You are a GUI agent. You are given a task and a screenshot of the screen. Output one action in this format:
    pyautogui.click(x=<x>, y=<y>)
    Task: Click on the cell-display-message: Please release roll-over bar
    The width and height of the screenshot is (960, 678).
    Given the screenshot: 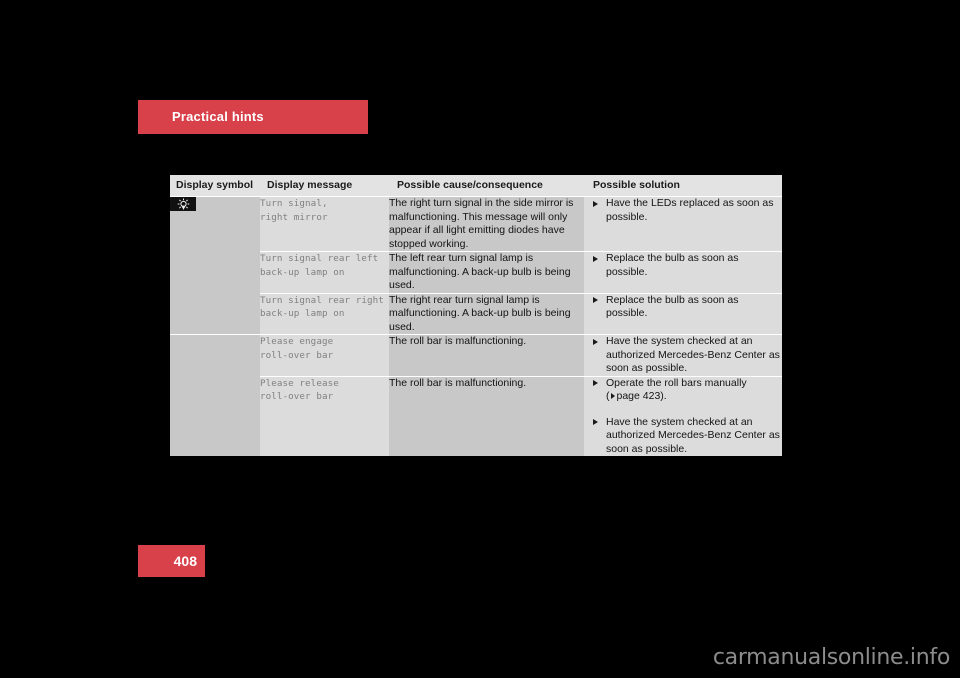 What is the action you would take?
    pyautogui.click(x=324, y=416)
    